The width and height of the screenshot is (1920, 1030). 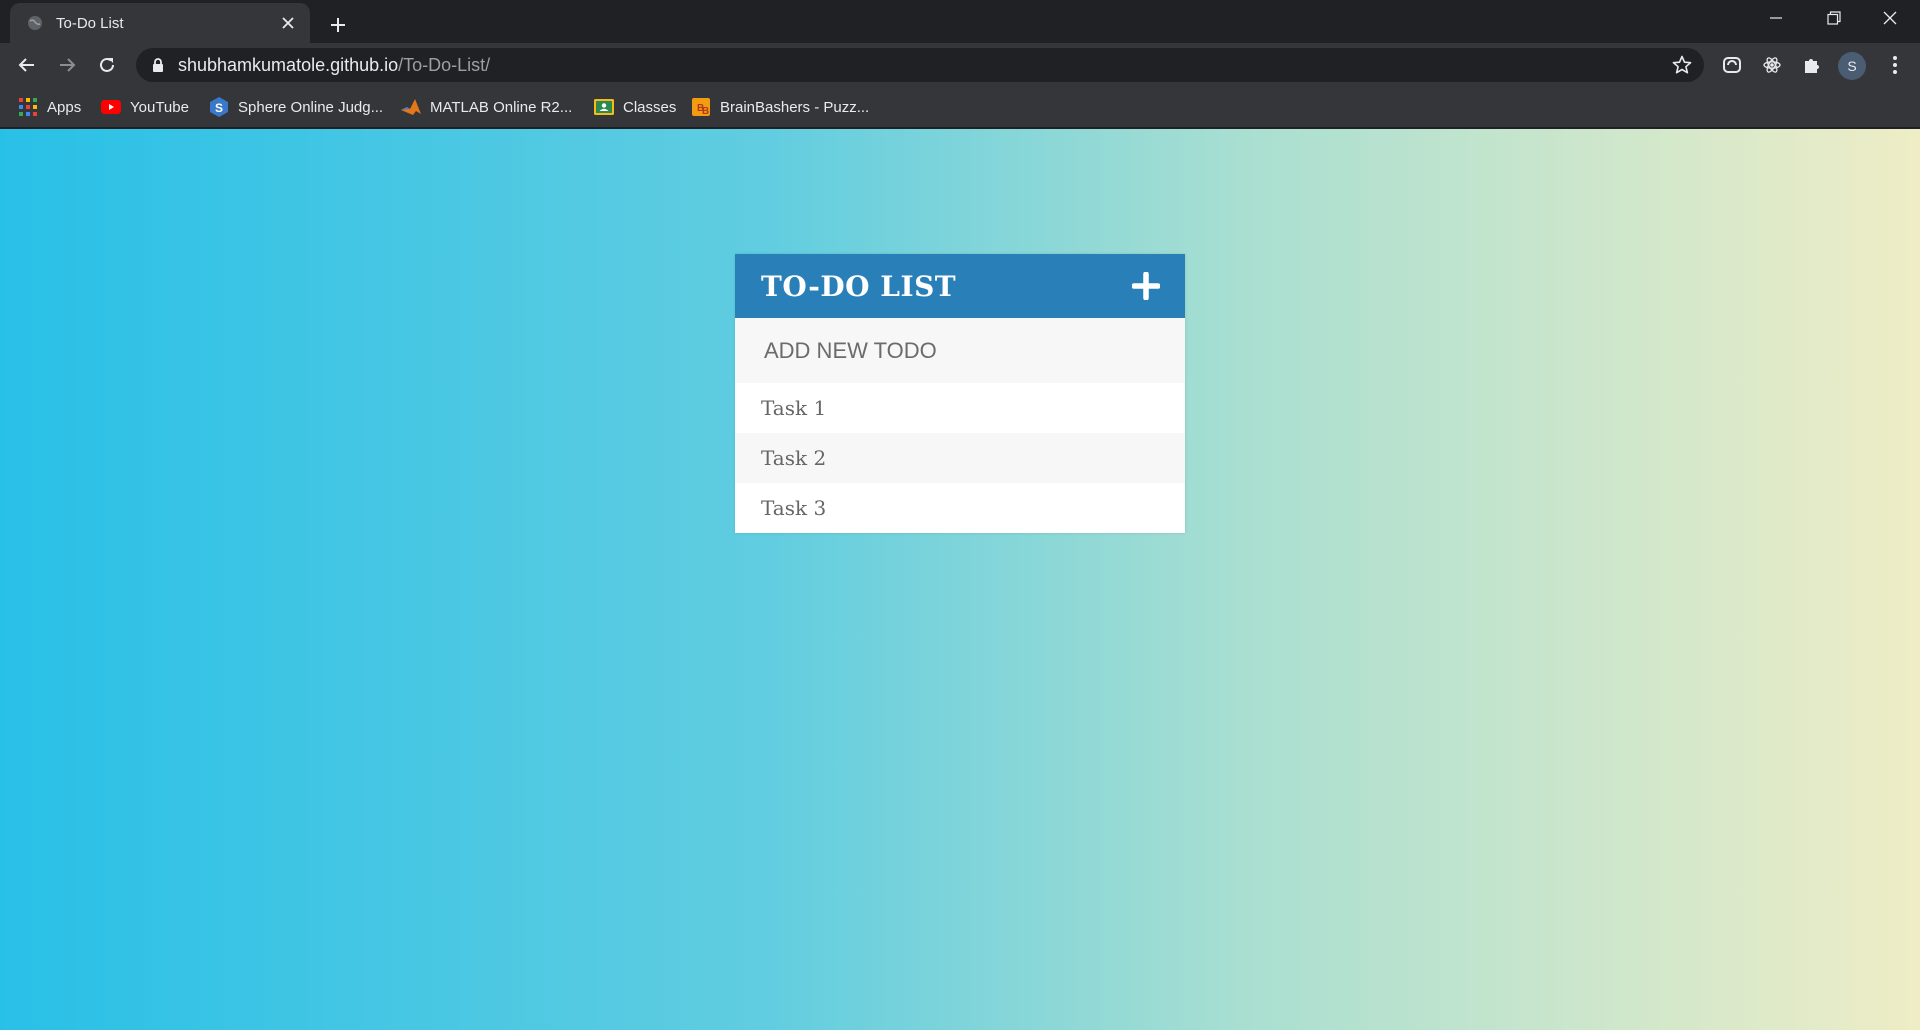 I want to click on minimize-window-button, so click(x=1776, y=18).